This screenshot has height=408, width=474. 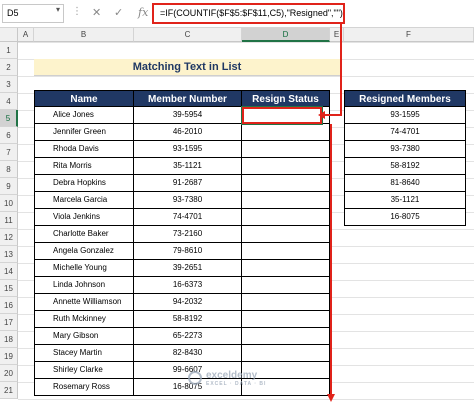 I want to click on cell-member-number: 58-8192, so click(x=187, y=319).